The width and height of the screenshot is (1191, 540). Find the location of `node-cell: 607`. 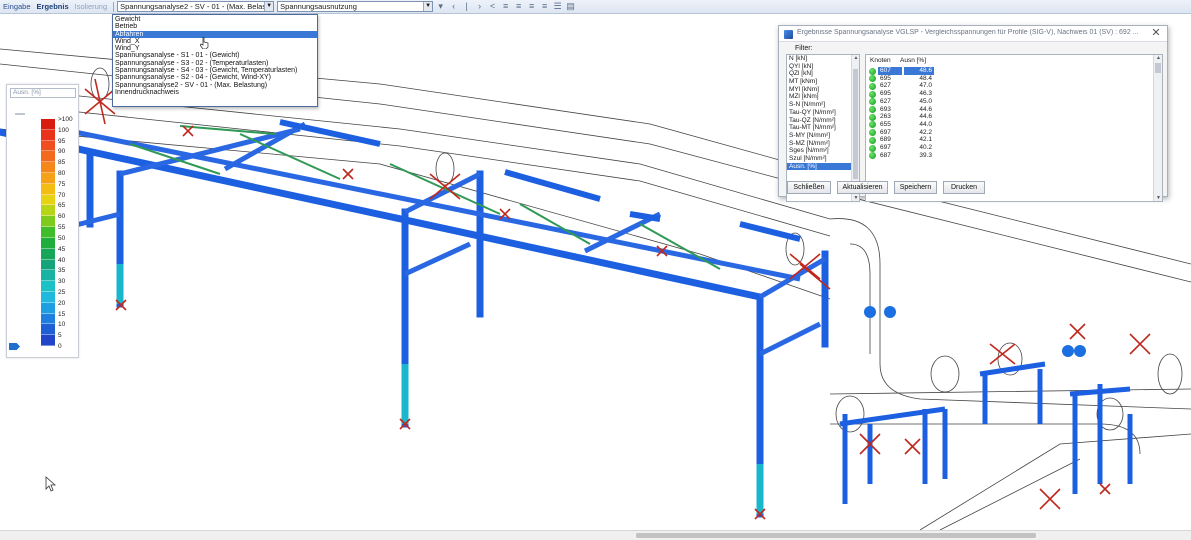

node-cell: 607 is located at coordinates (890, 71).